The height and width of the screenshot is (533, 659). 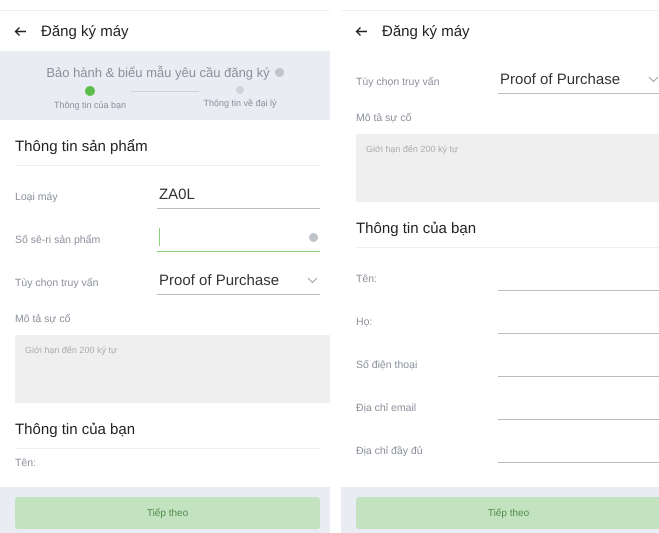 I want to click on field-label: Họ:, so click(x=365, y=323).